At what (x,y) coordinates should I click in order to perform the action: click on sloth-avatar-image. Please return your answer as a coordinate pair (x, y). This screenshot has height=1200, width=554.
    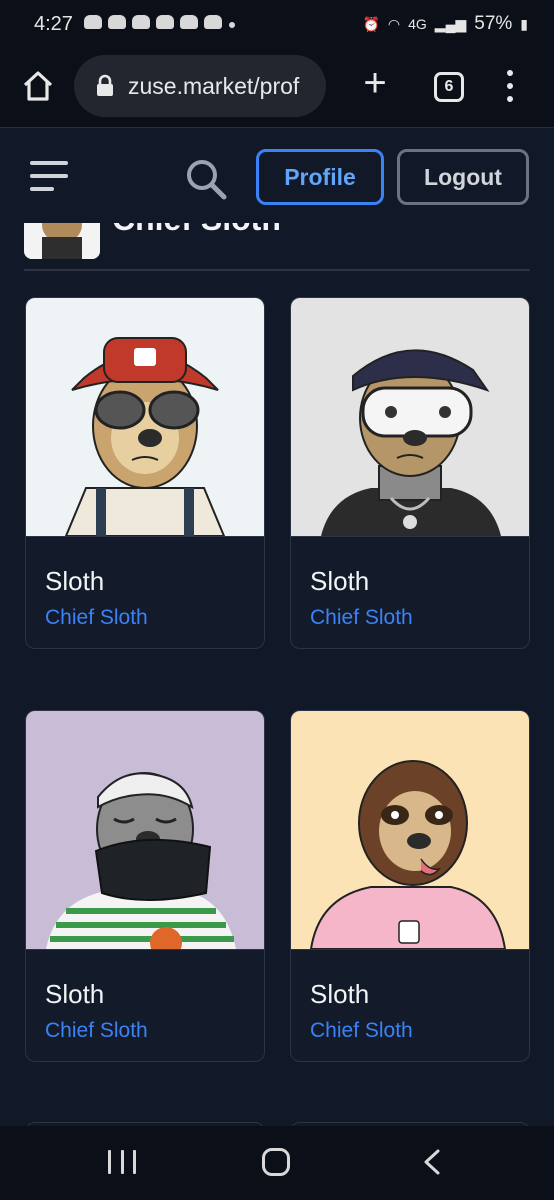
    Looking at the image, I should click on (62, 241).